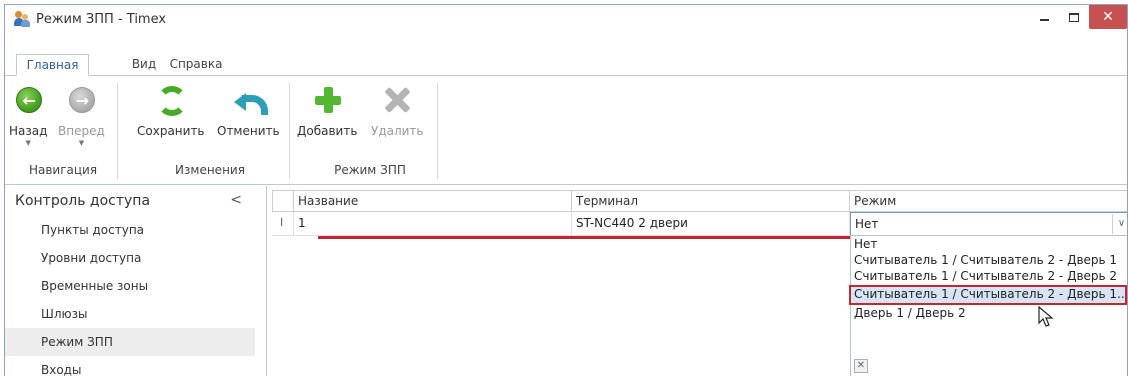  I want to click on grid-header-name: Название, so click(433, 201).